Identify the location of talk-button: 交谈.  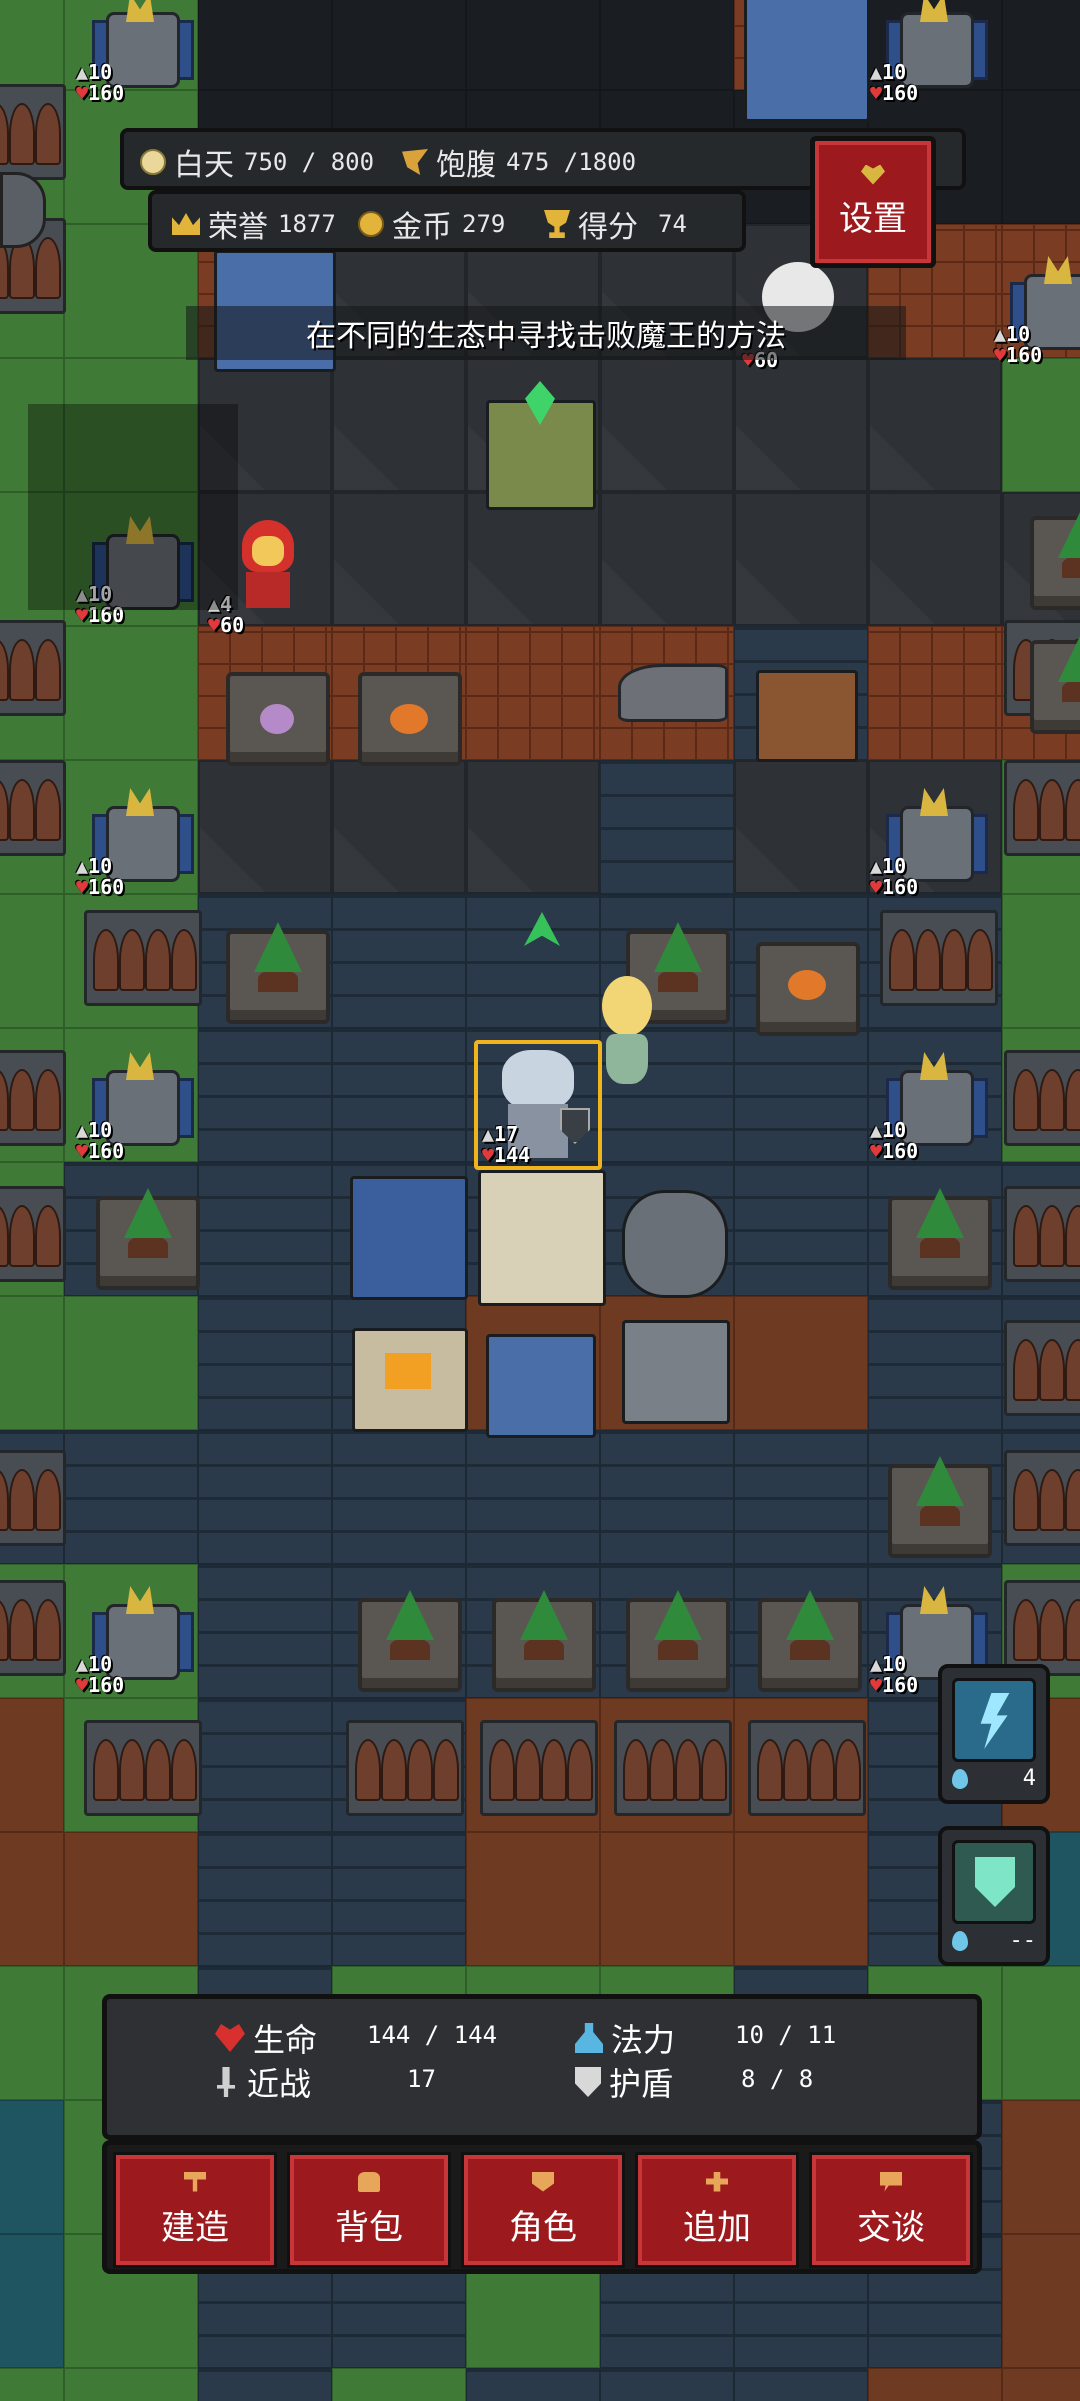
(891, 2210).